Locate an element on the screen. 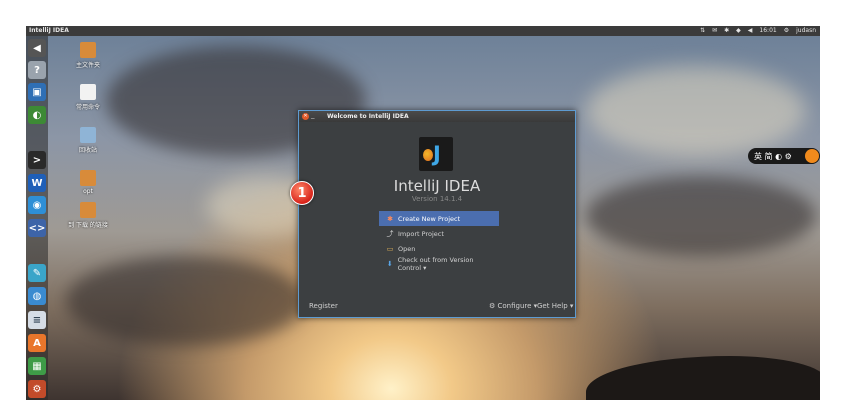  input-method-indicator: 英 简 ◐ ⚙ is located at coordinates (784, 156).